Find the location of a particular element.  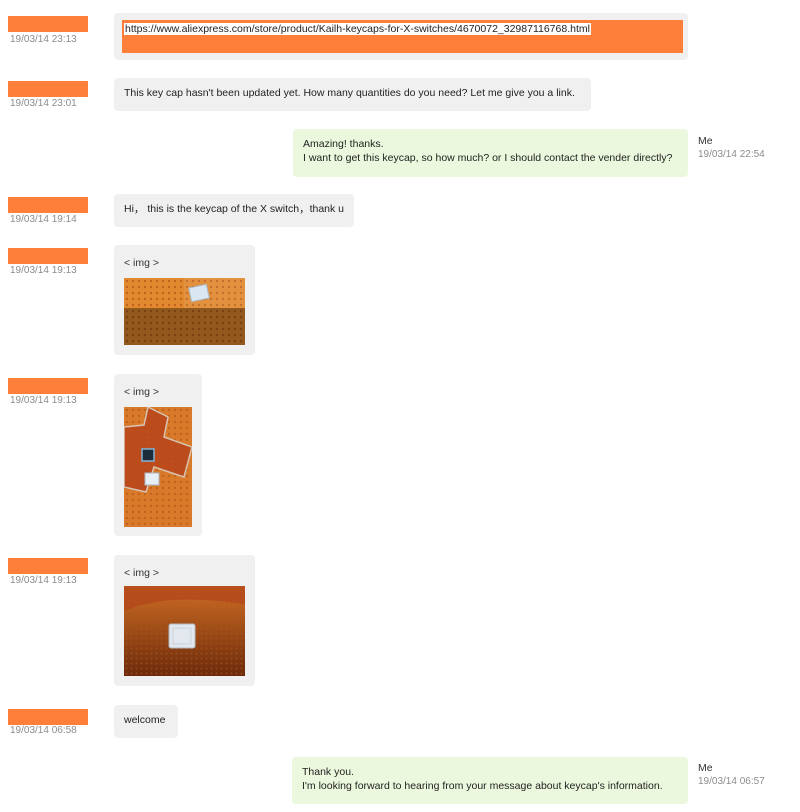

message-line: Thank you. is located at coordinates (328, 772).